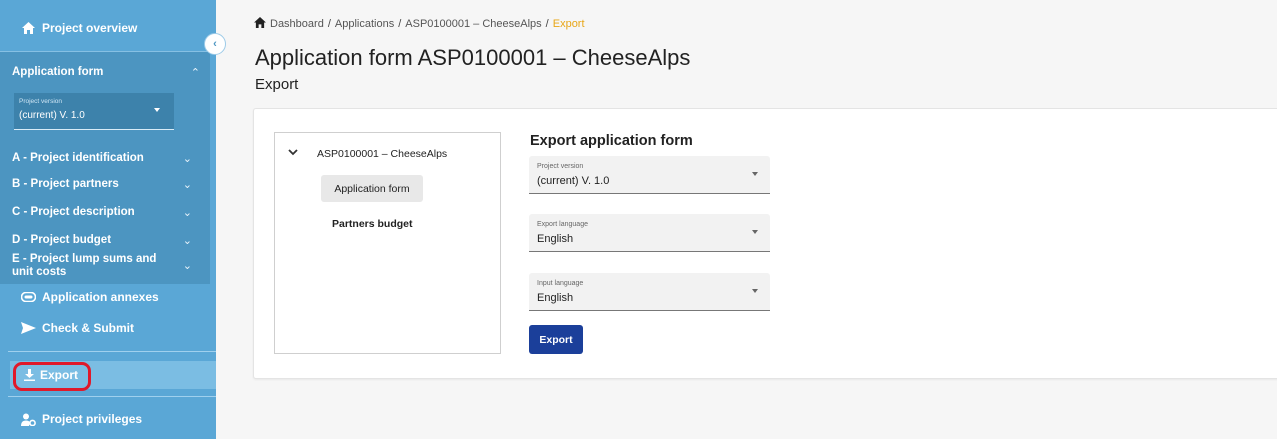  Describe the element at coordinates (573, 181) in the screenshot. I see `field-value: (current) V. 1.0` at that location.